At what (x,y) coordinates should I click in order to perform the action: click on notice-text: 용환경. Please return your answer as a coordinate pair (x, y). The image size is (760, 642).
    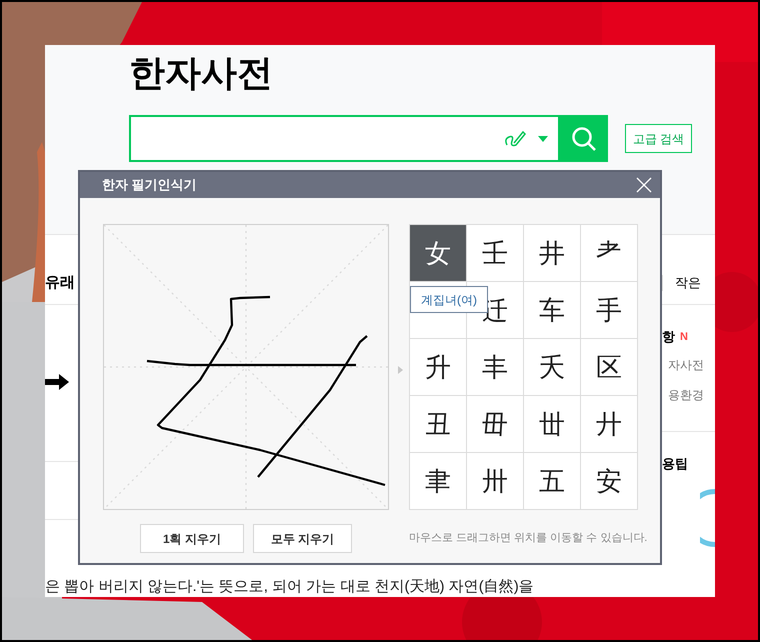
    Looking at the image, I should click on (686, 395).